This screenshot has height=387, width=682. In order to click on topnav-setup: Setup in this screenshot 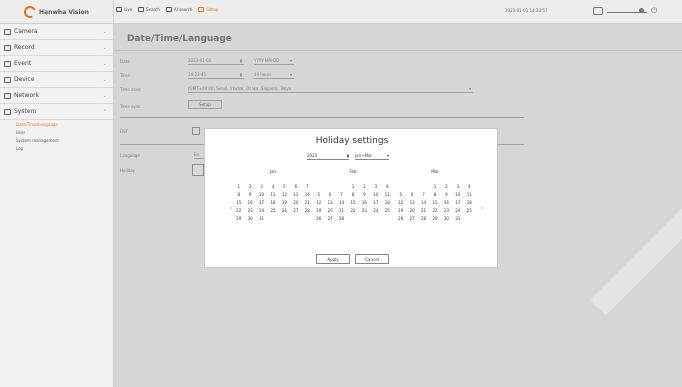, I will do `click(208, 9)`.